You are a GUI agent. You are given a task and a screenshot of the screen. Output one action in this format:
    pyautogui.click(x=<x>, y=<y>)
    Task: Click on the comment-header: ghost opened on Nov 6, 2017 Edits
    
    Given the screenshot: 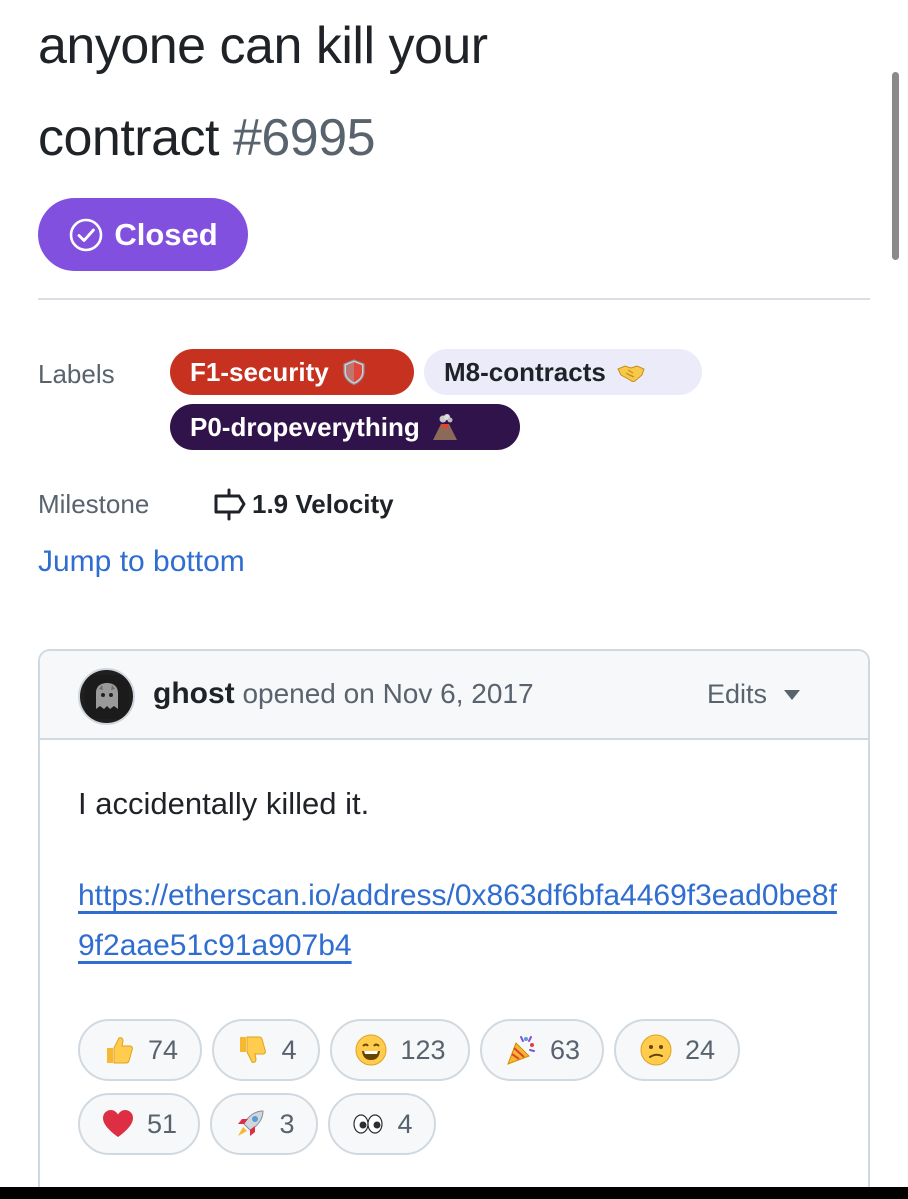 What is the action you would take?
    pyautogui.click(x=454, y=695)
    